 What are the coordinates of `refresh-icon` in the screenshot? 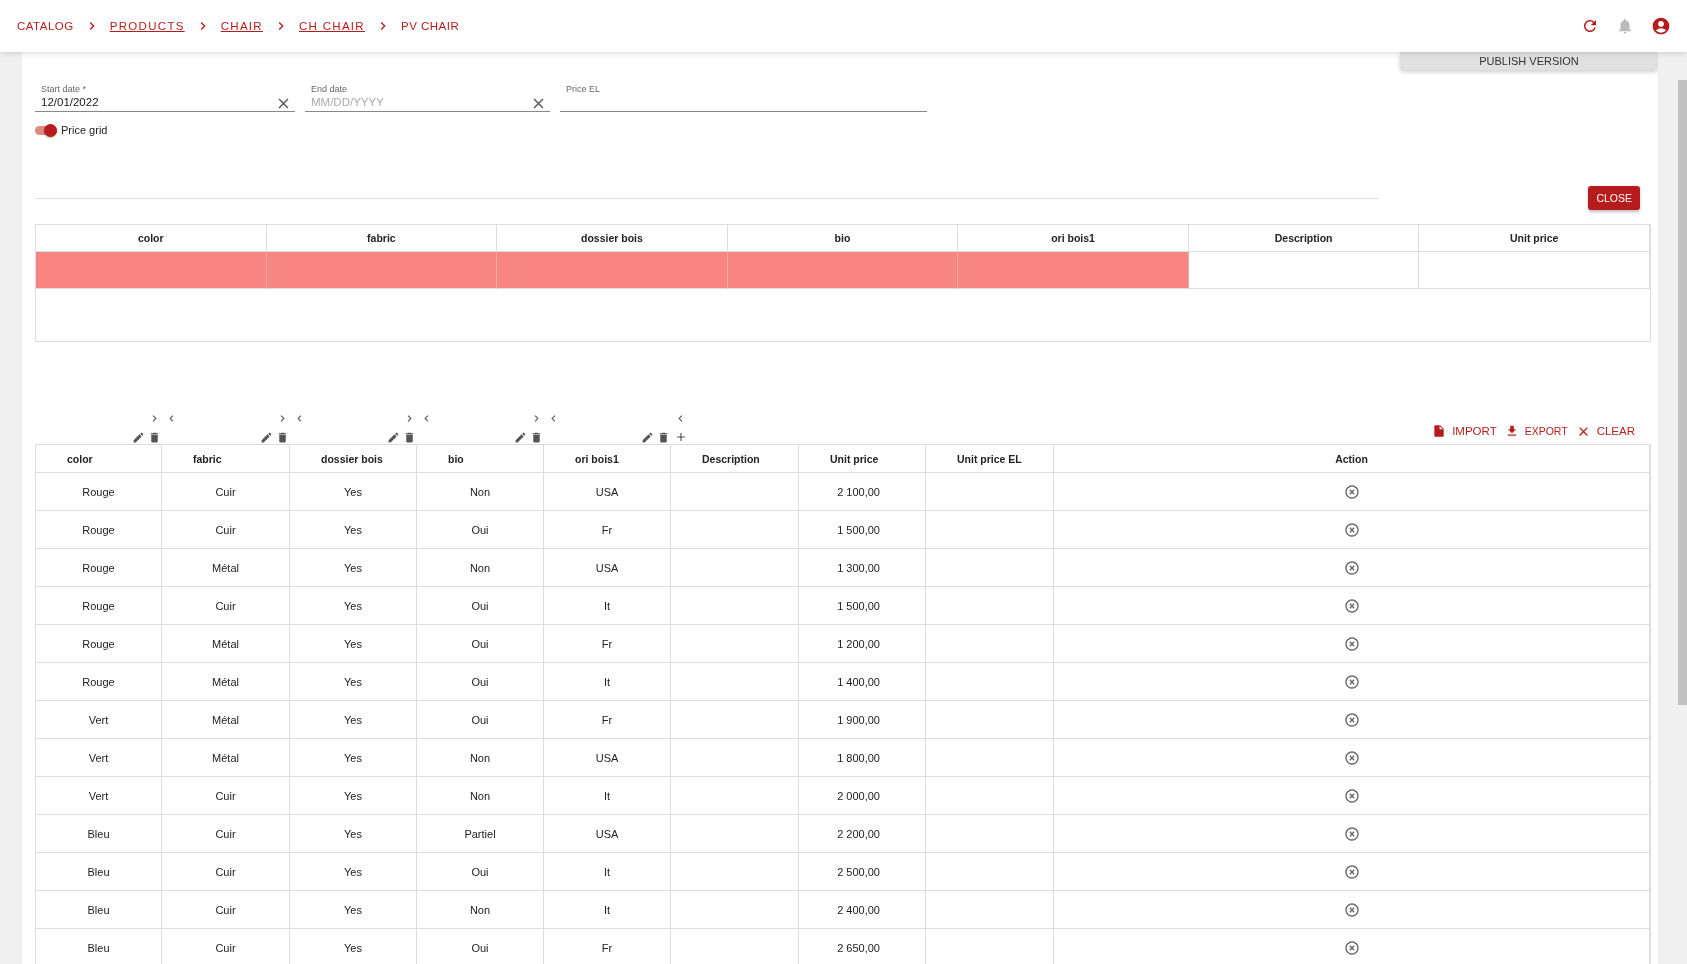 It's located at (1590, 26).